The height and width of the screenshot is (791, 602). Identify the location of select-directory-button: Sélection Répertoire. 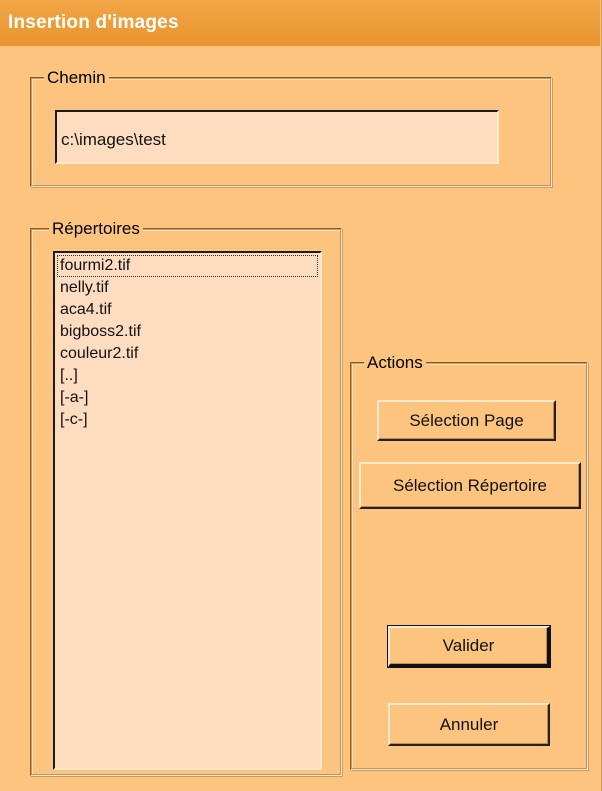
(470, 485).